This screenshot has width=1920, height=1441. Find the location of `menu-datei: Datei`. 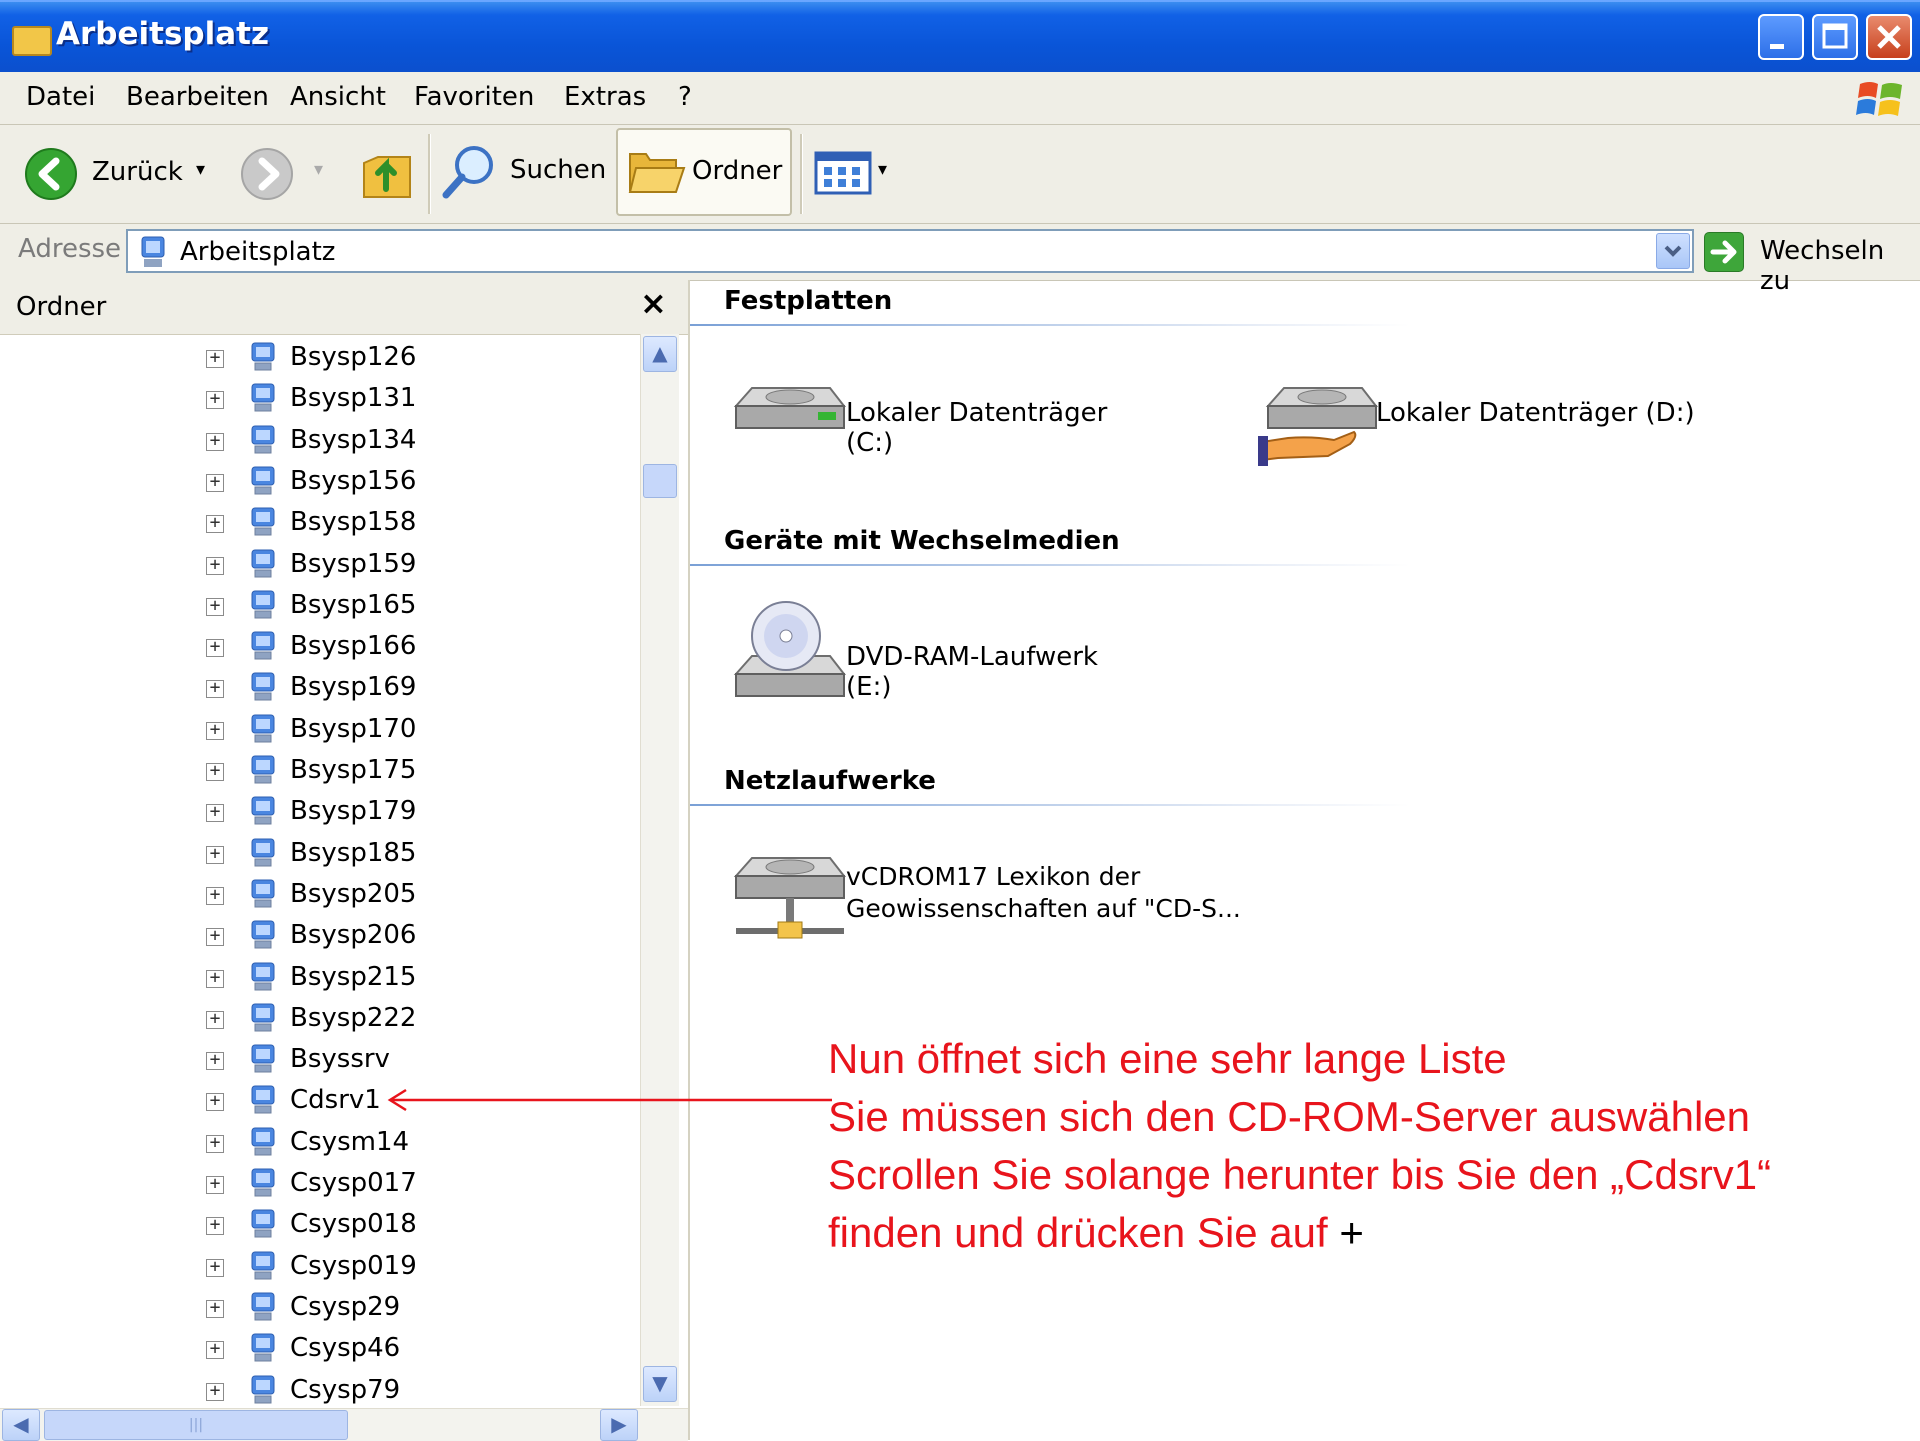

menu-datei: Datei is located at coordinates (60, 97).